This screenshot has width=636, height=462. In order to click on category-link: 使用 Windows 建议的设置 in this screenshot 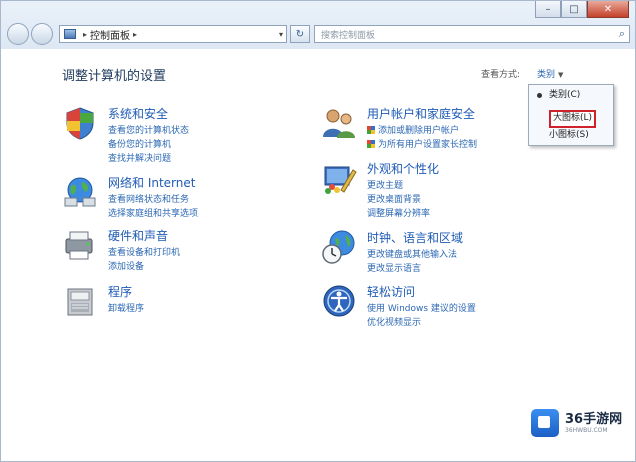, I will do `click(421, 307)`.